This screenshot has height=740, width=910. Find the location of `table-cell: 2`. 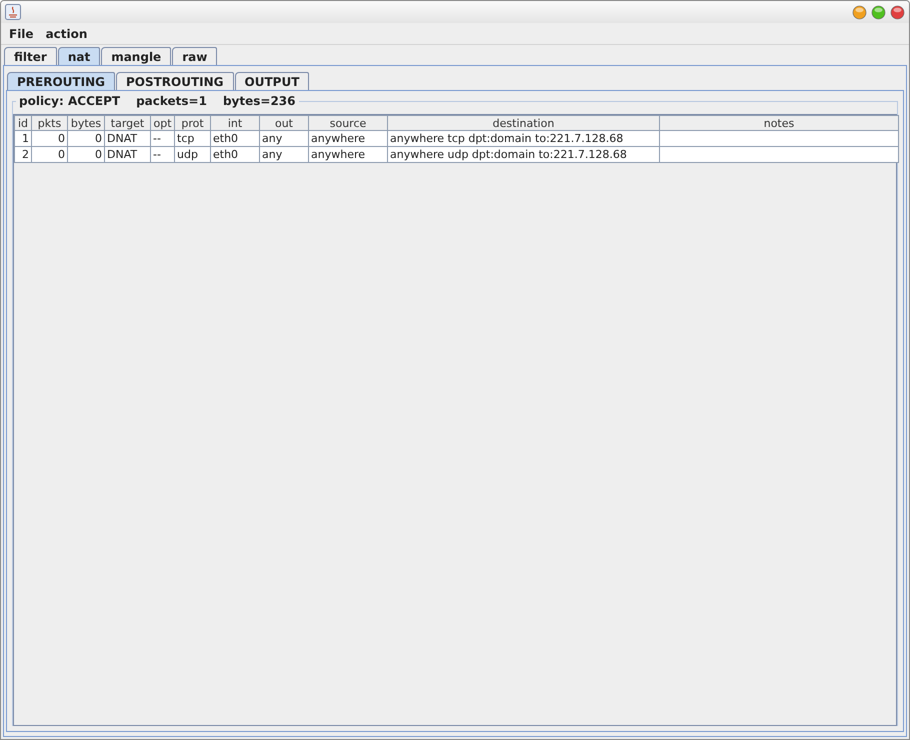

table-cell: 2 is located at coordinates (23, 154).